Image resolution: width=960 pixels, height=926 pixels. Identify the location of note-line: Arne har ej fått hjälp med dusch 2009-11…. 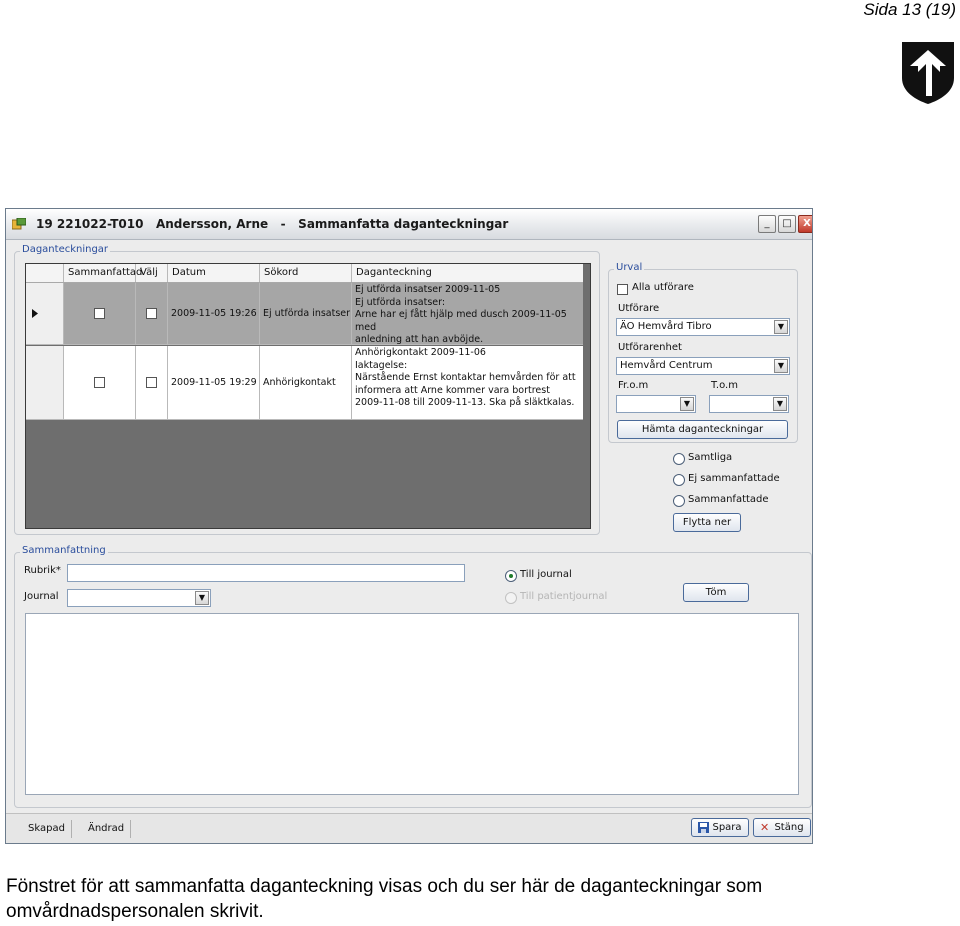
(461, 321).